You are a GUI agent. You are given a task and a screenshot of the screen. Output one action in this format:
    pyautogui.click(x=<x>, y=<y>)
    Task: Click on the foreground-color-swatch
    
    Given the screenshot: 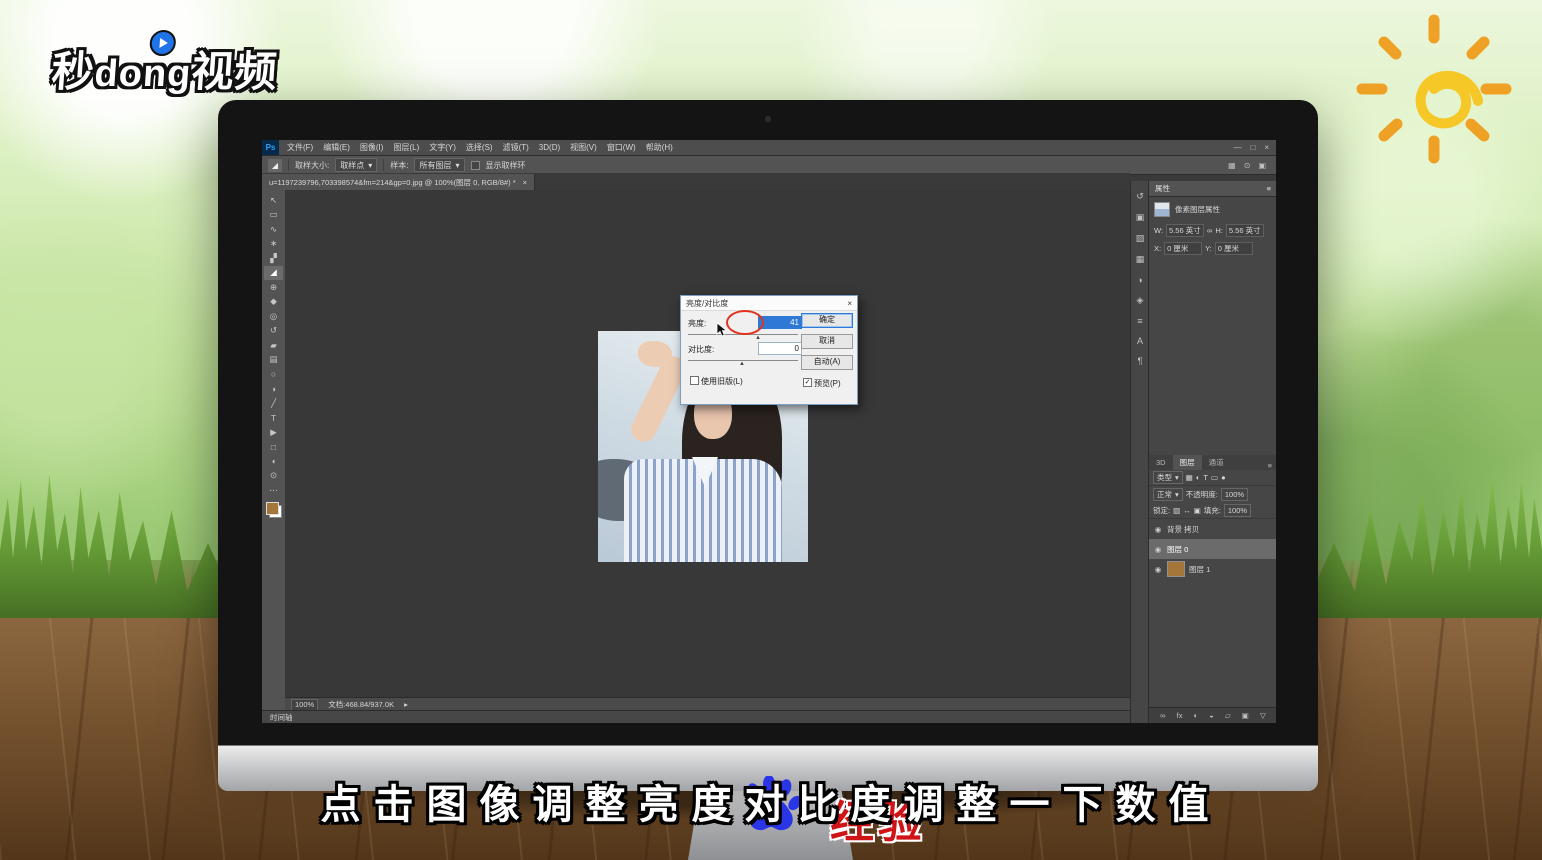 What is the action you would take?
    pyautogui.click(x=272, y=508)
    